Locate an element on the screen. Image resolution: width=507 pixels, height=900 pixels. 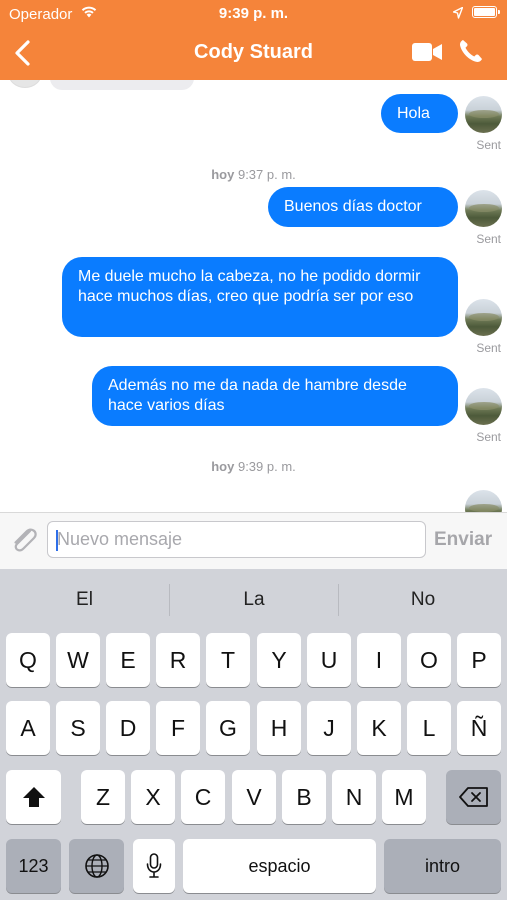
microphone-key is located at coordinates (154, 866).